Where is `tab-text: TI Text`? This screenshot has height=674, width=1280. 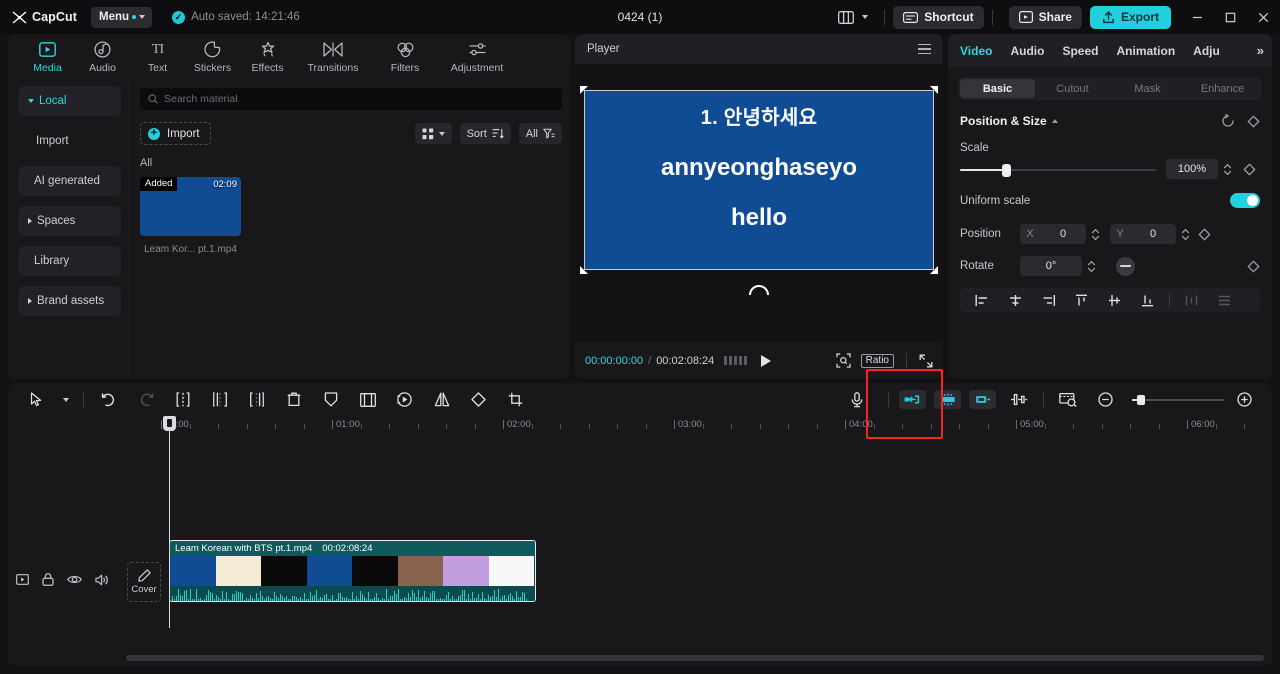
tab-text: TI Text is located at coordinates (157, 56).